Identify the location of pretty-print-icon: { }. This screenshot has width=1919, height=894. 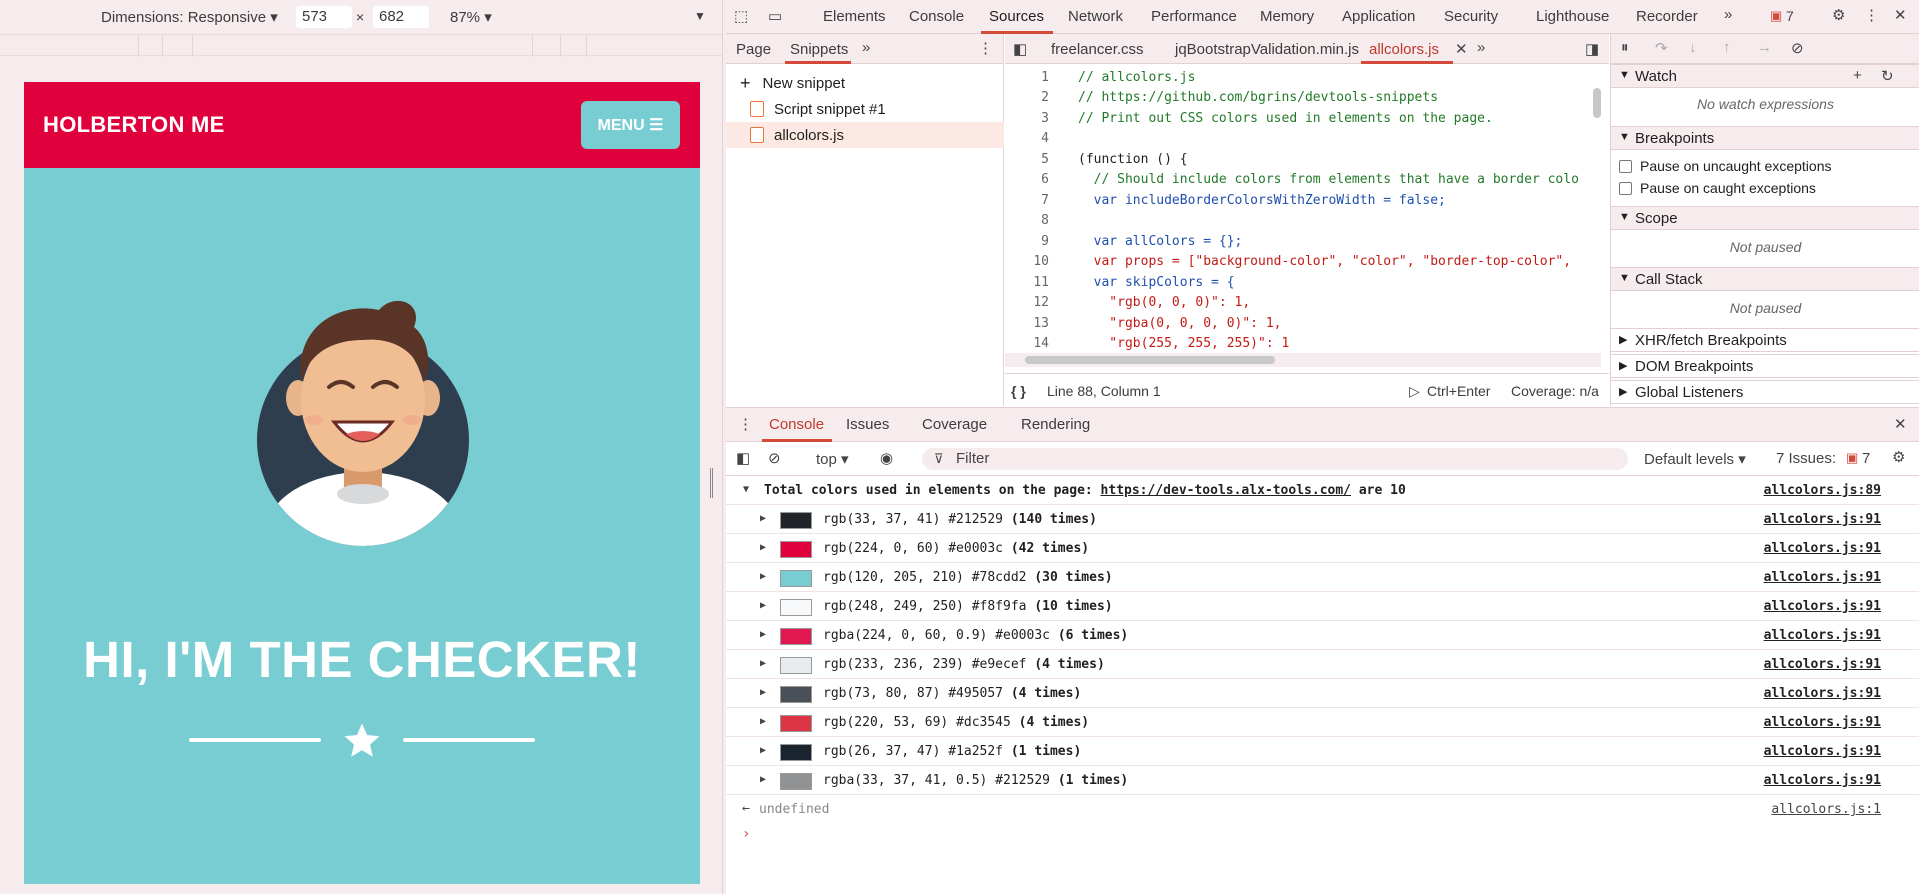
(1018, 391).